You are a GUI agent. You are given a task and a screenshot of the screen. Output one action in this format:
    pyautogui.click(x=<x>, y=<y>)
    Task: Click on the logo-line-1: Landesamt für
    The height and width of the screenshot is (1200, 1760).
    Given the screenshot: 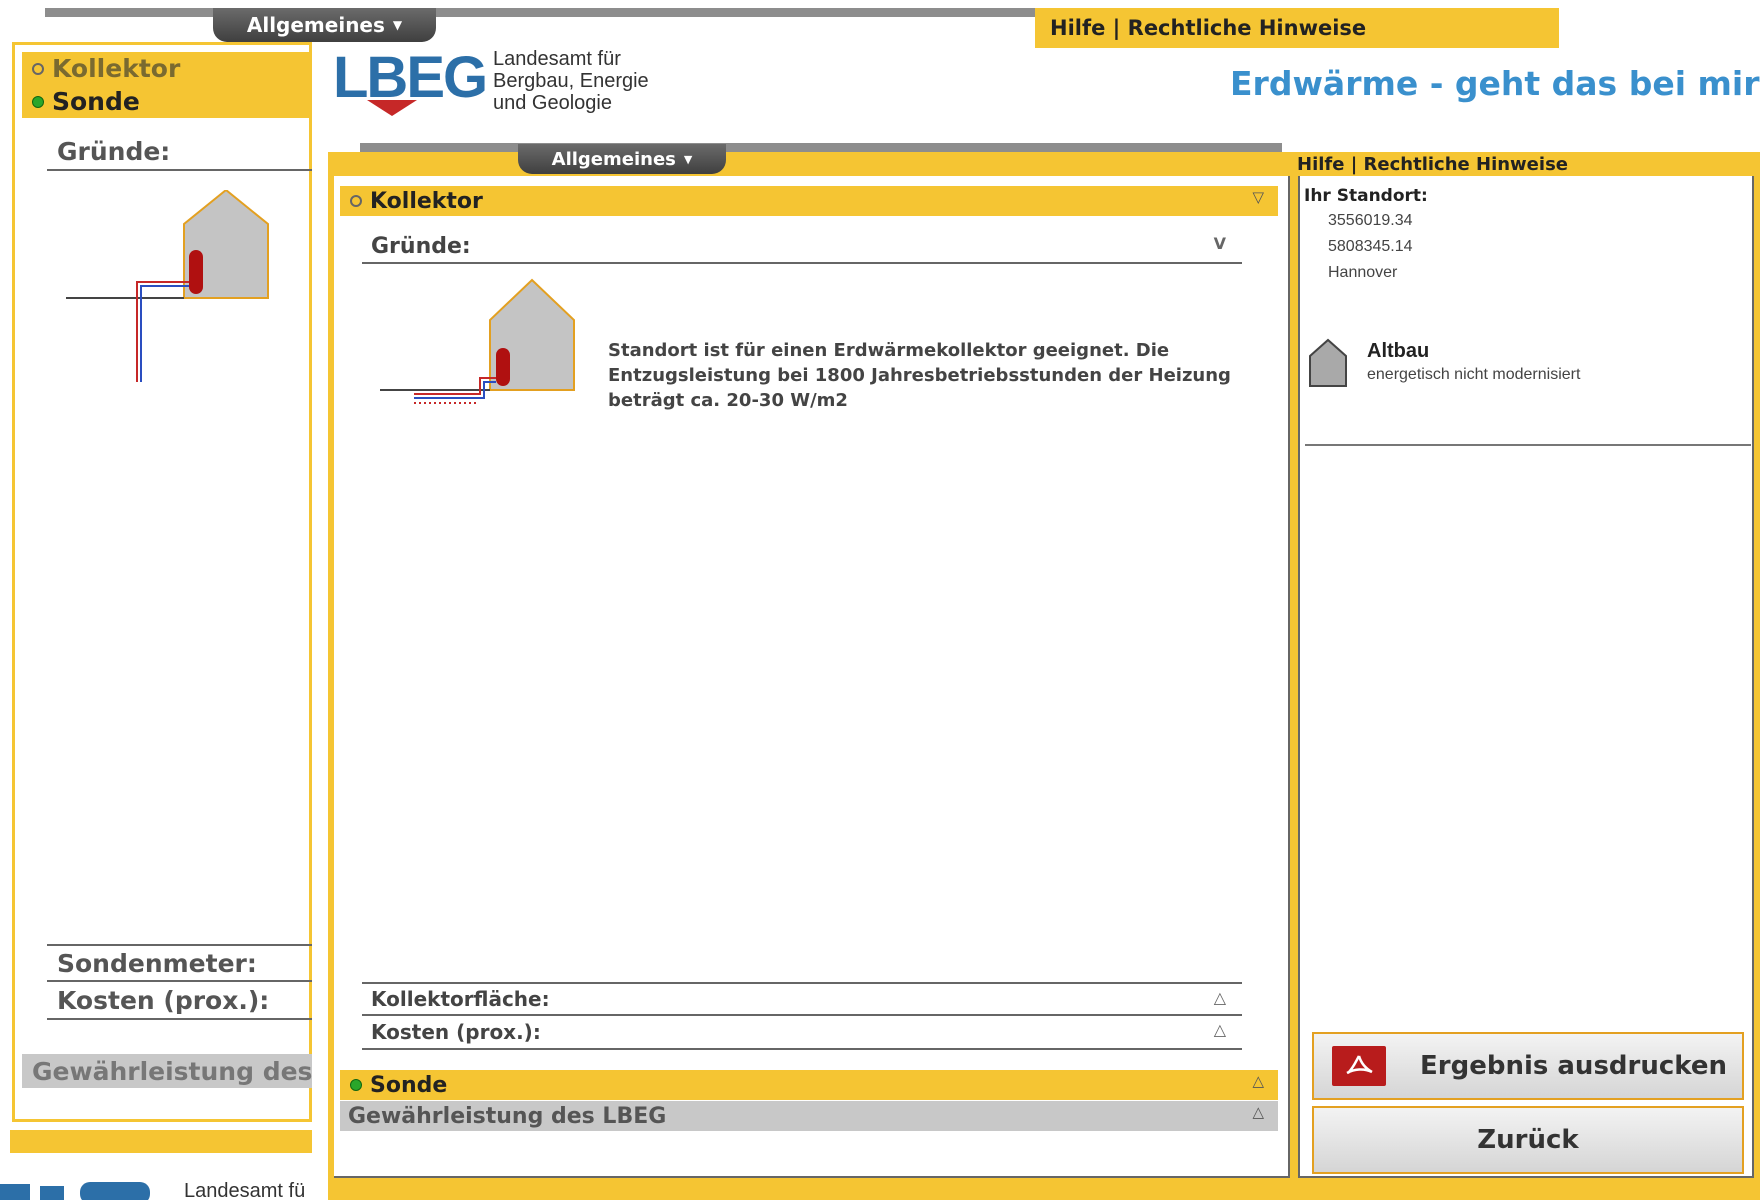 What is the action you would take?
    pyautogui.click(x=557, y=59)
    